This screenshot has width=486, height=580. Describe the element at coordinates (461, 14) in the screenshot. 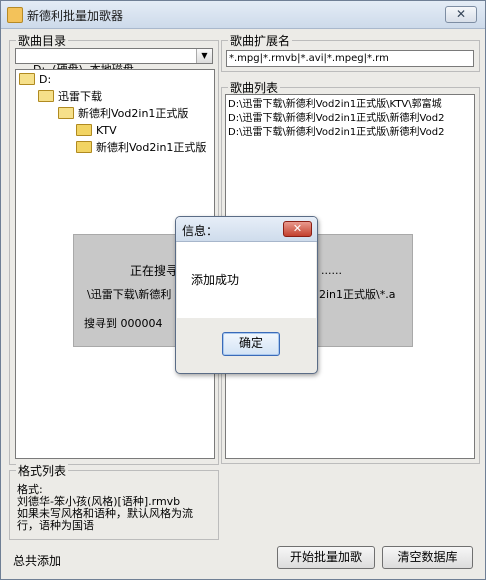

I see `window-close-button: ✕` at that location.